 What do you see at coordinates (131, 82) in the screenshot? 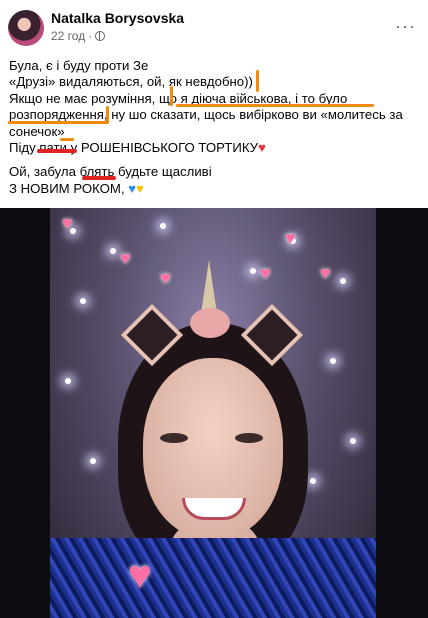
I see `post-line: «Друзі» видаляються, ой, як невдобно))` at bounding box center [131, 82].